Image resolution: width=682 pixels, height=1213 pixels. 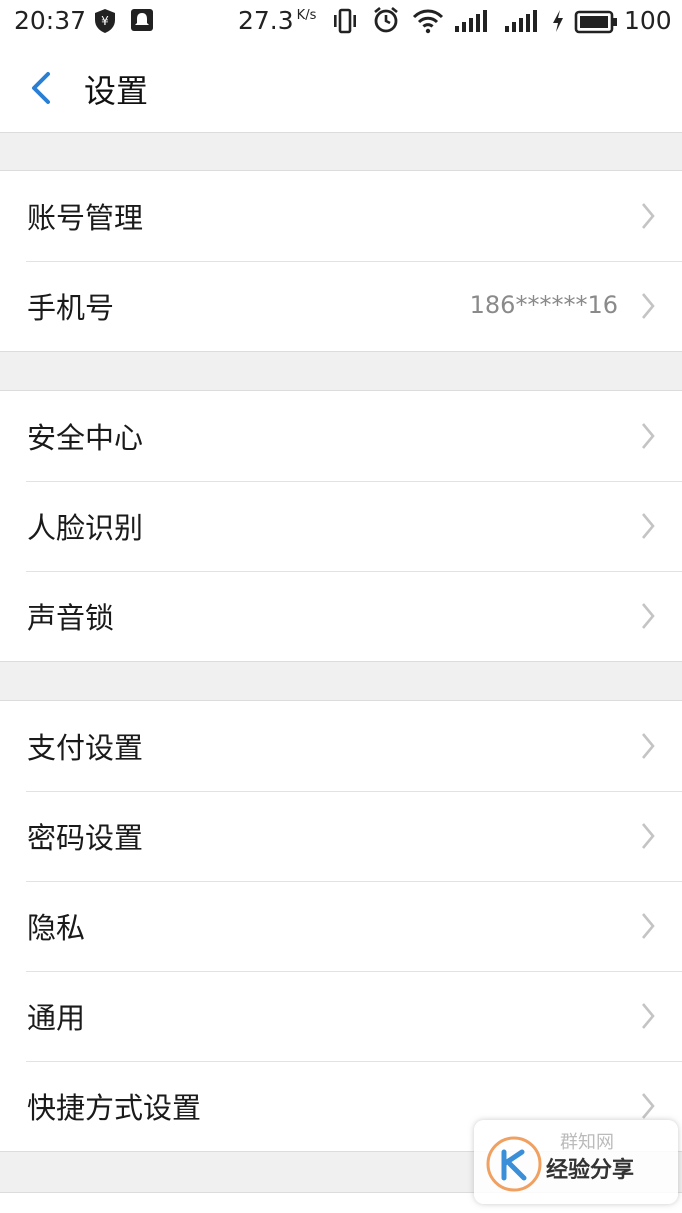 What do you see at coordinates (341, 436) in the screenshot?
I see `settings-row-security-center: 安全中心` at bounding box center [341, 436].